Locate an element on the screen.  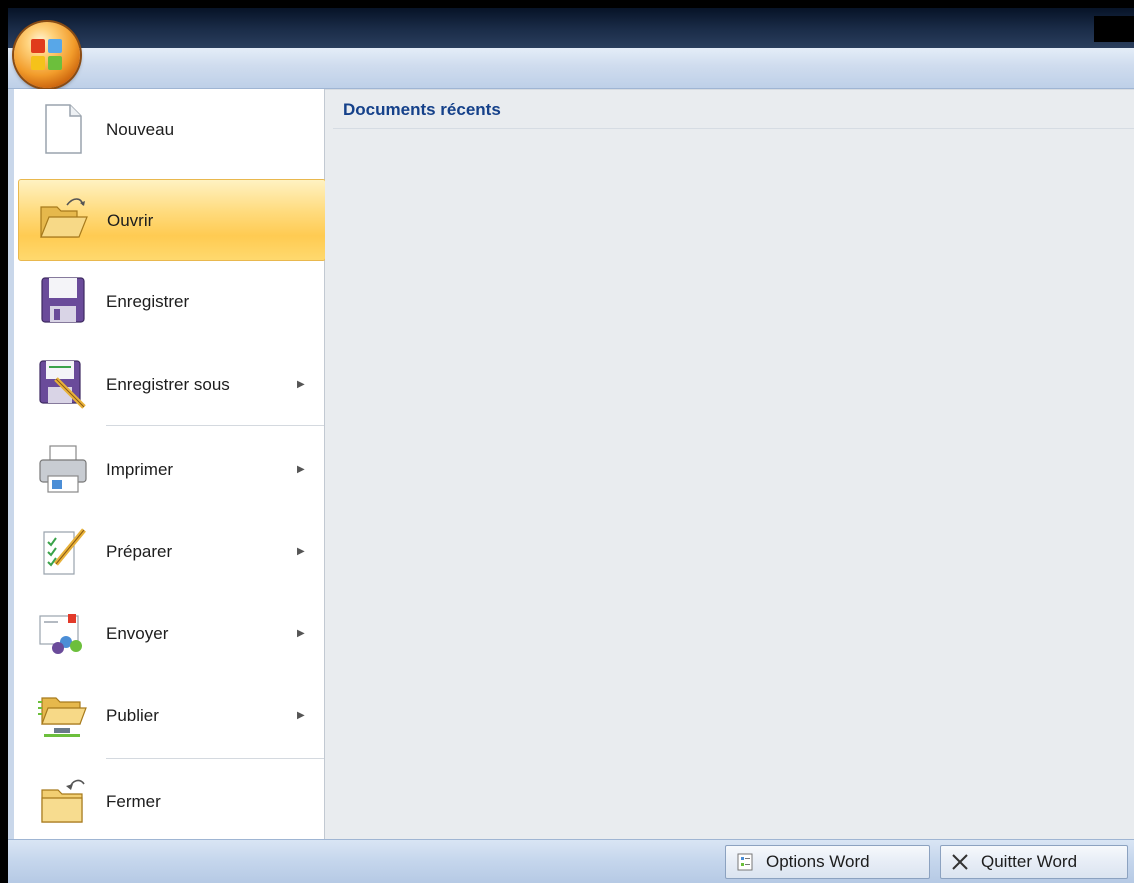
office-logo-icon is located at coordinates (47, 55).